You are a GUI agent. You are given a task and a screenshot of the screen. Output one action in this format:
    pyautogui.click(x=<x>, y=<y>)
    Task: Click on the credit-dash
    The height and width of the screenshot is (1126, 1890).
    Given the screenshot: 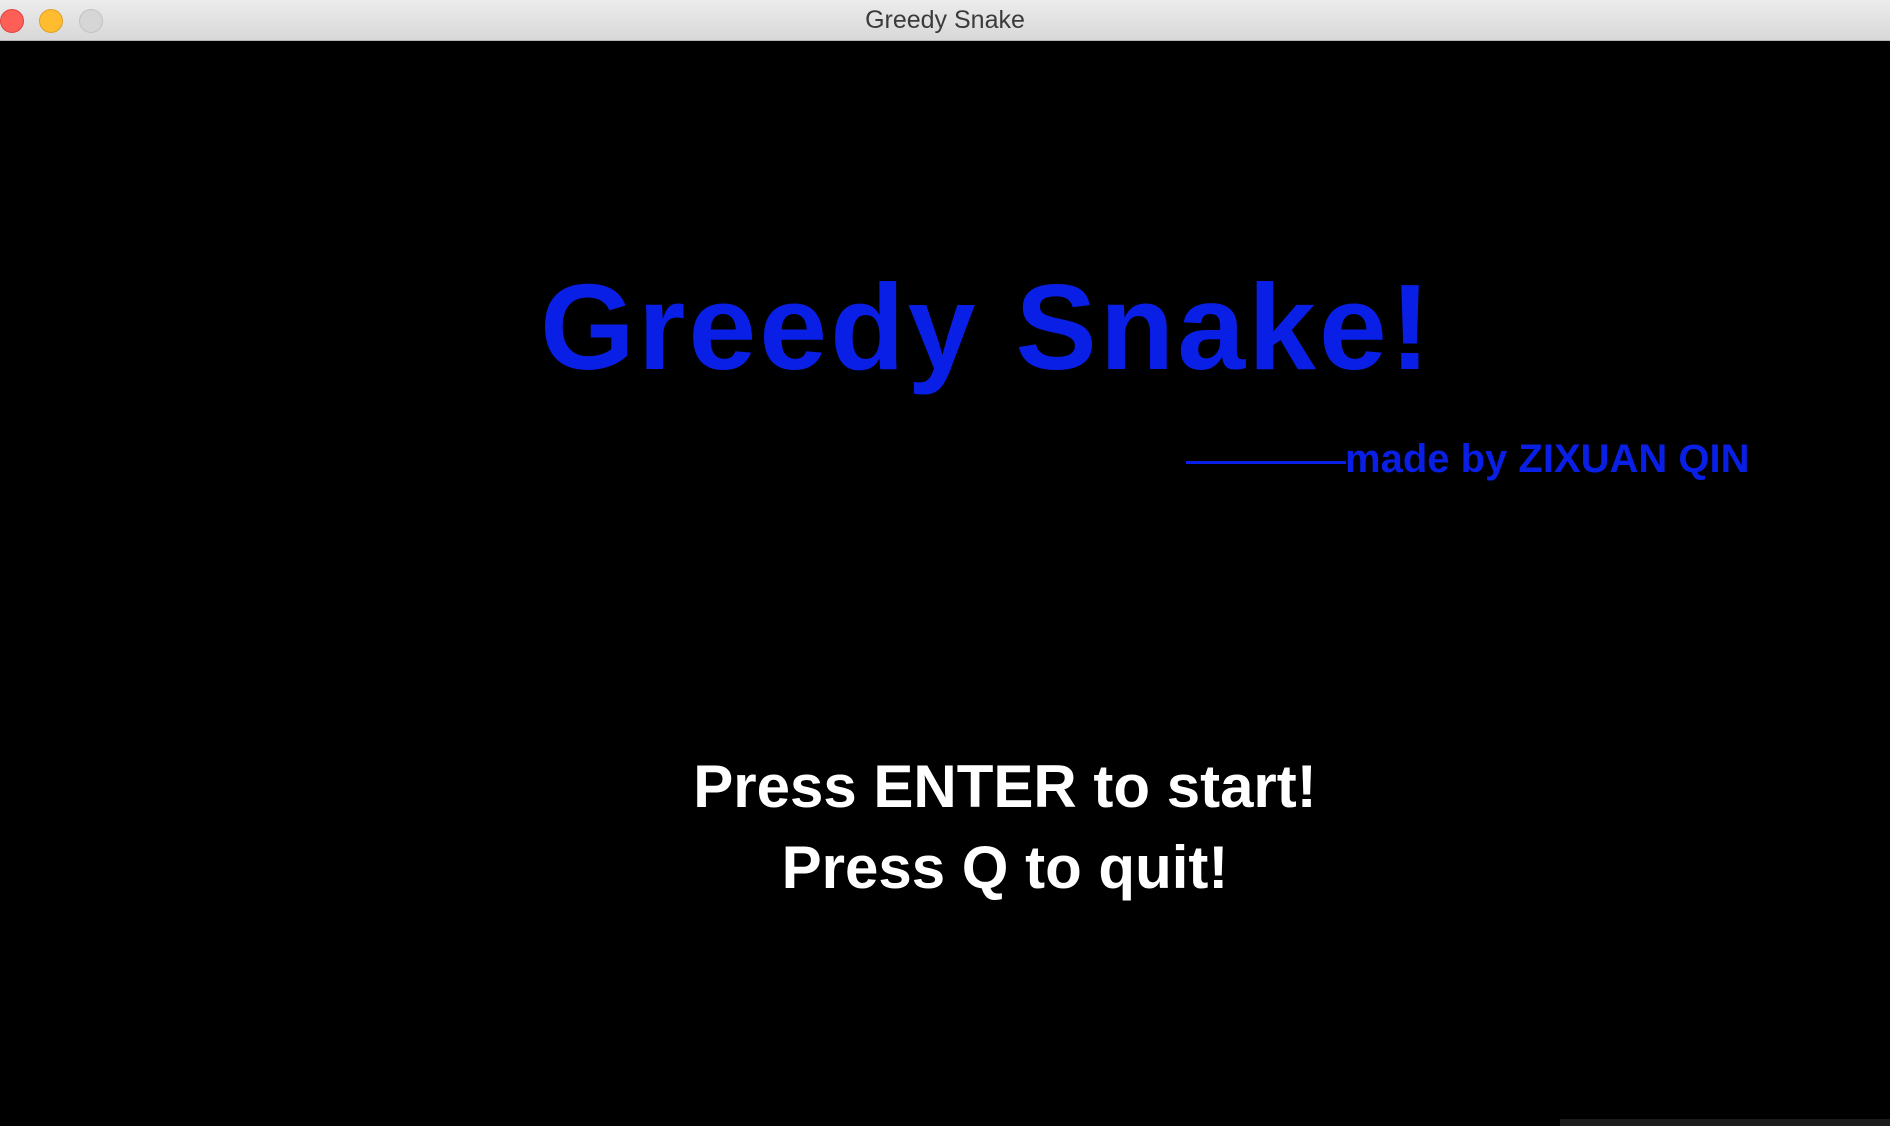 What is the action you would take?
    pyautogui.click(x=1266, y=462)
    